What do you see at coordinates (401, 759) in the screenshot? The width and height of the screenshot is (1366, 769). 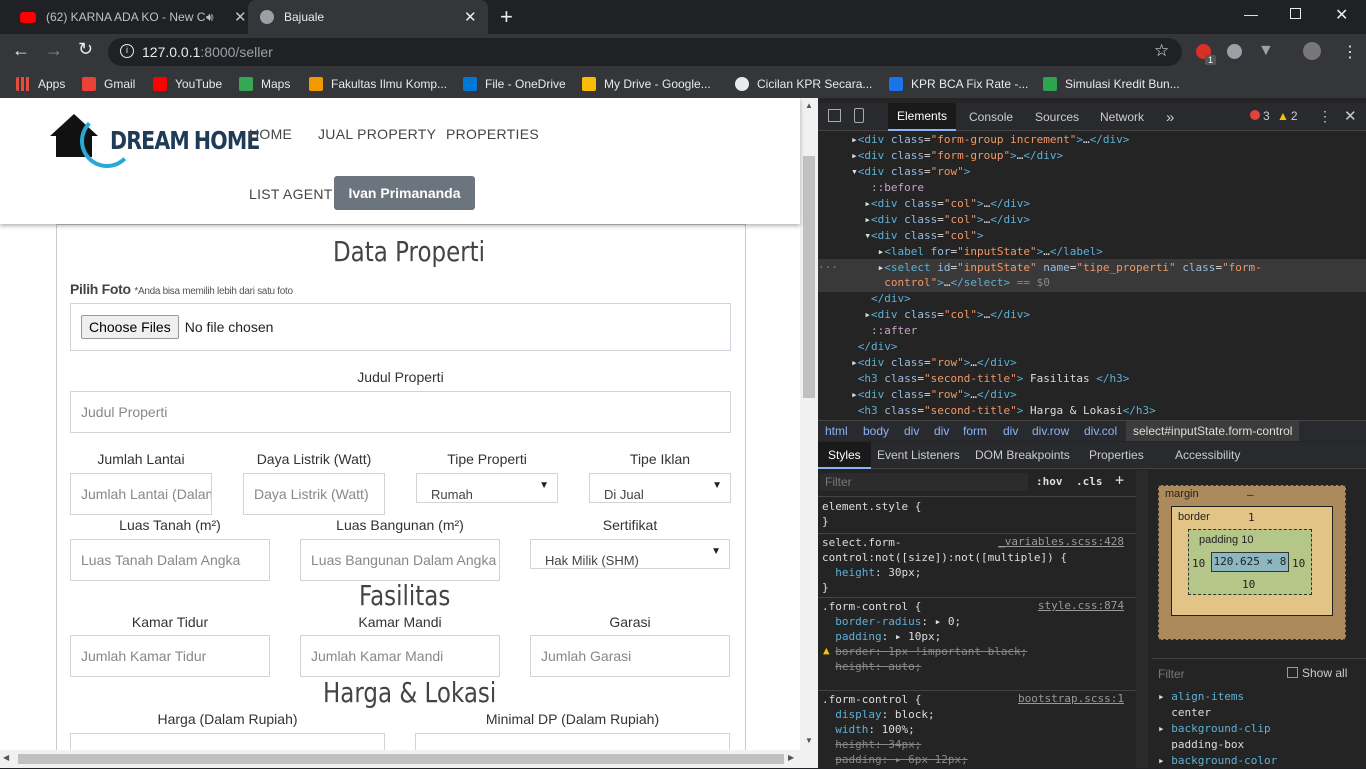 I see `h-scroll-thumb` at bounding box center [401, 759].